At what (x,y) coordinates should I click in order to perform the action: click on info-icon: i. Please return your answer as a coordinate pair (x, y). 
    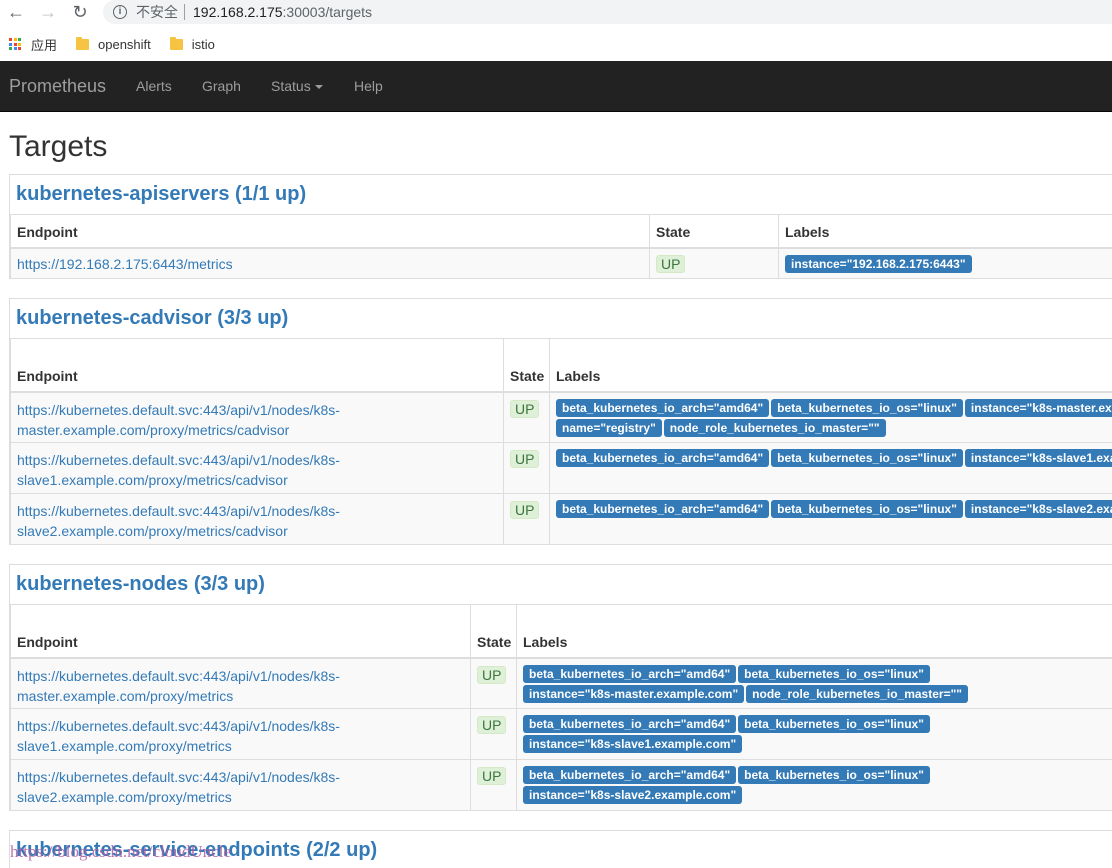
    Looking at the image, I should click on (120, 12).